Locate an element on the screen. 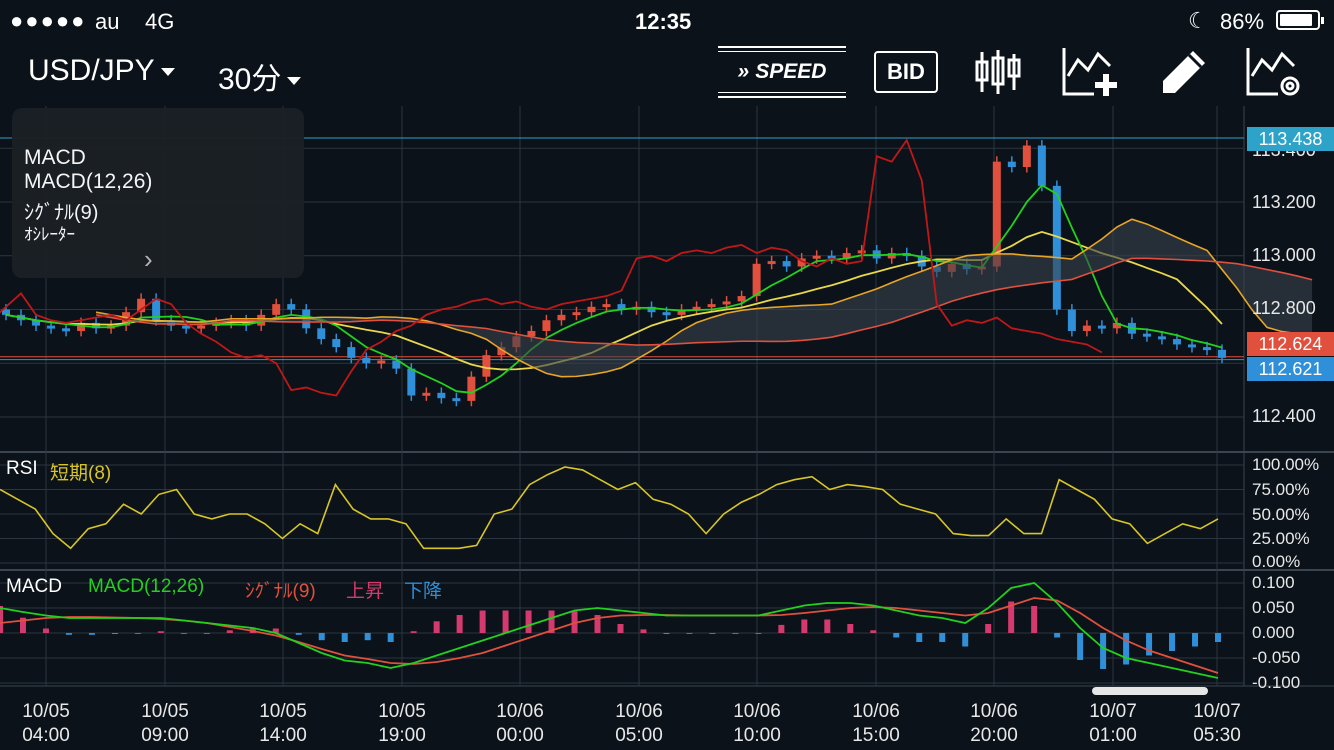 The width and height of the screenshot is (1334, 750). signal-strength-icon: ●●●●● is located at coordinates (48, 20).